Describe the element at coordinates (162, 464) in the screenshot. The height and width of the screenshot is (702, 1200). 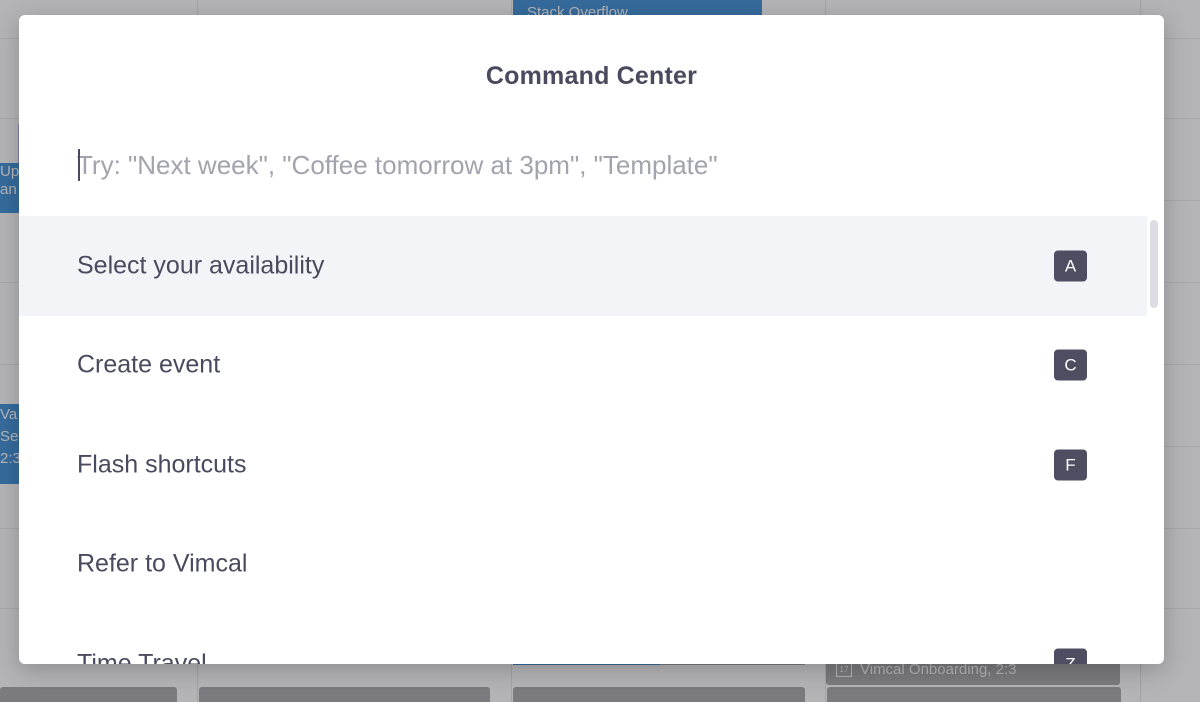
I see `command-item-label: Flash shortcuts` at that location.